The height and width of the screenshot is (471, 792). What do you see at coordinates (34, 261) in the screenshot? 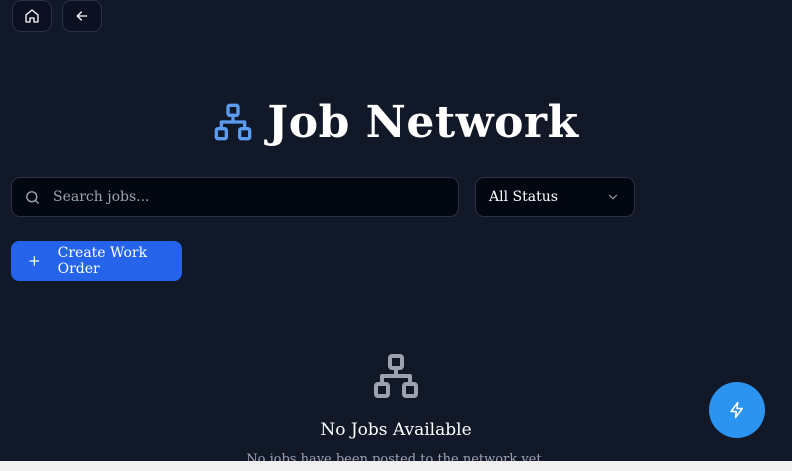
I see `plus-icon` at bounding box center [34, 261].